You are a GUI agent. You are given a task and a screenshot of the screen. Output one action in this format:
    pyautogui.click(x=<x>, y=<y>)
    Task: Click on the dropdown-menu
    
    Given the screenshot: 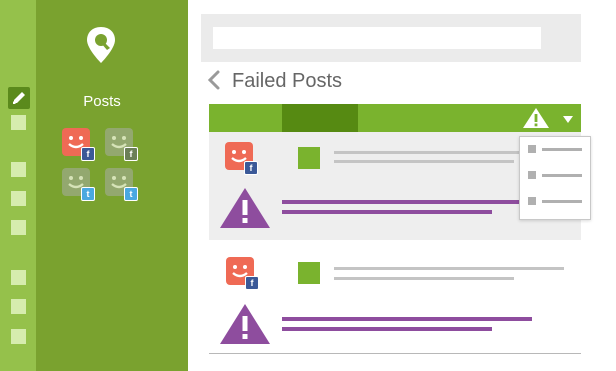 What is the action you would take?
    pyautogui.click(x=555, y=178)
    